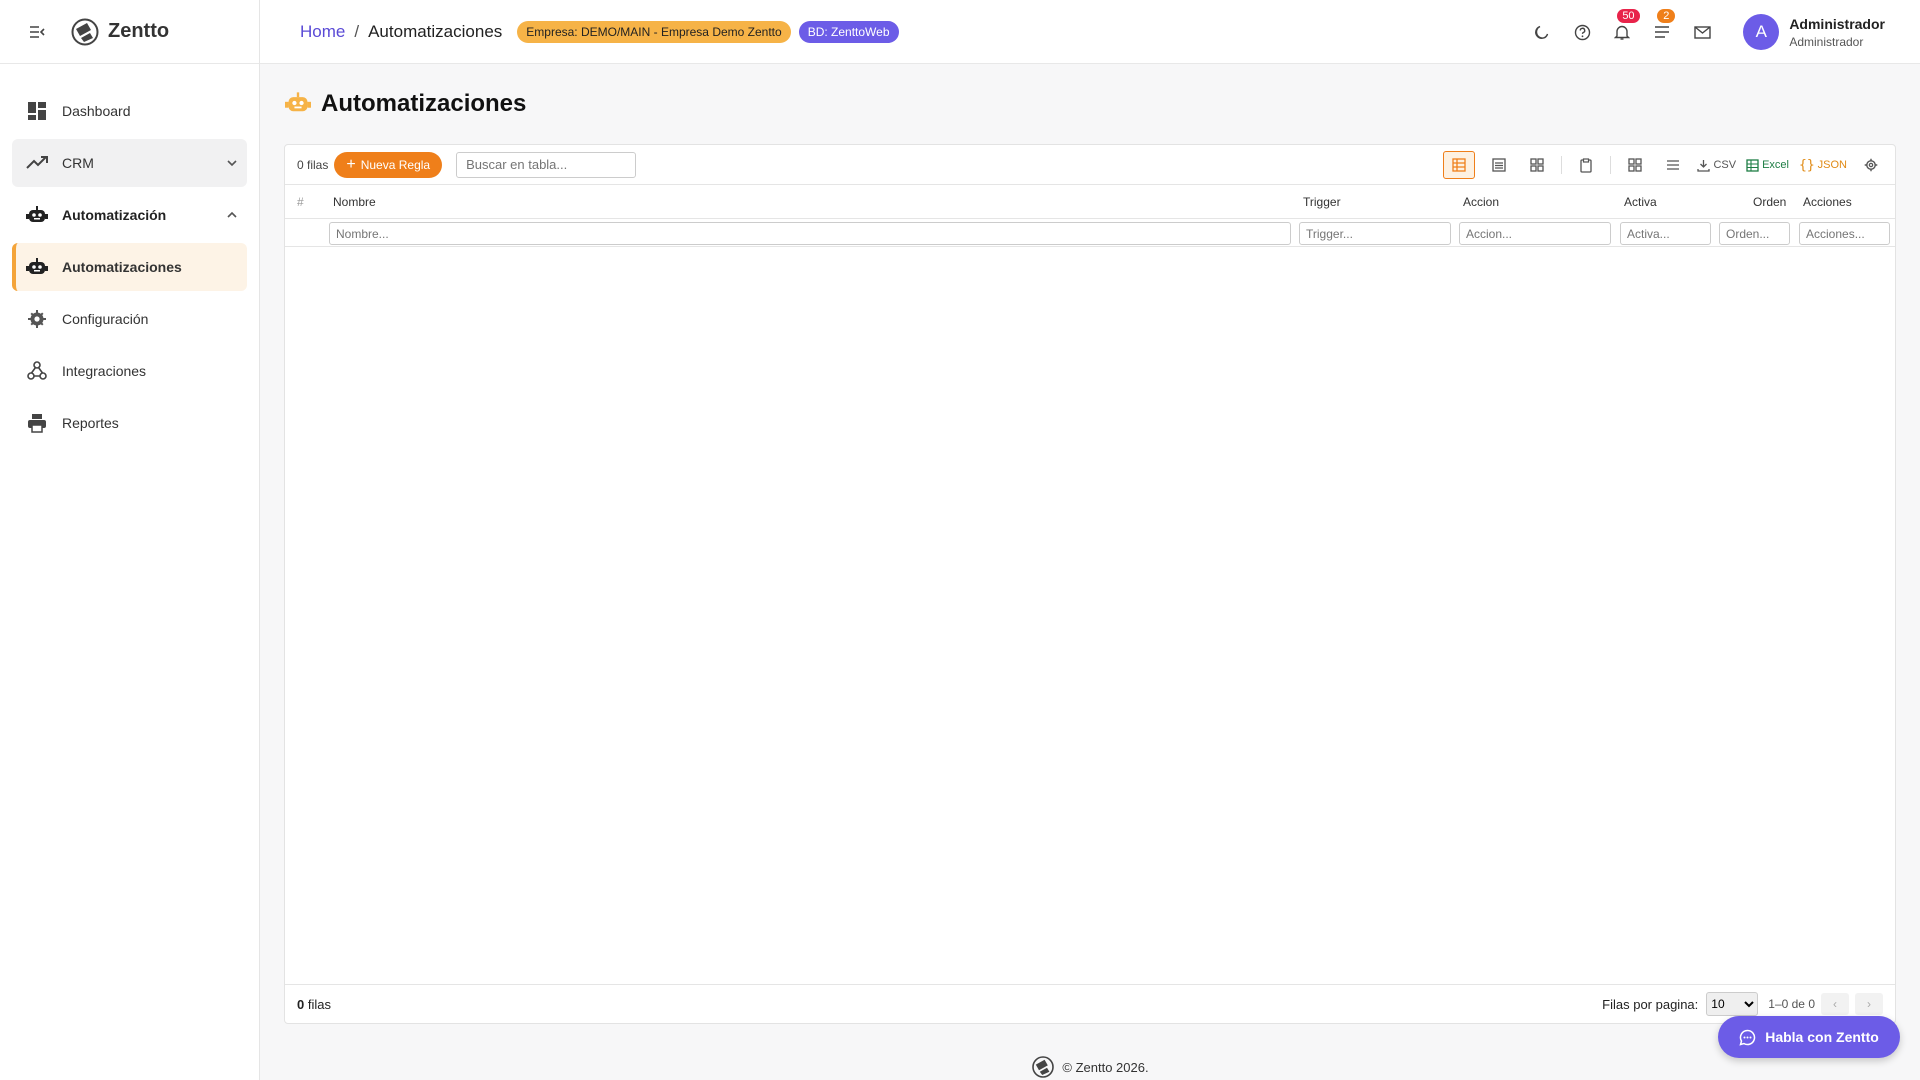 The height and width of the screenshot is (1080, 1920). I want to click on notifications-count-badge: 50, so click(1628, 16).